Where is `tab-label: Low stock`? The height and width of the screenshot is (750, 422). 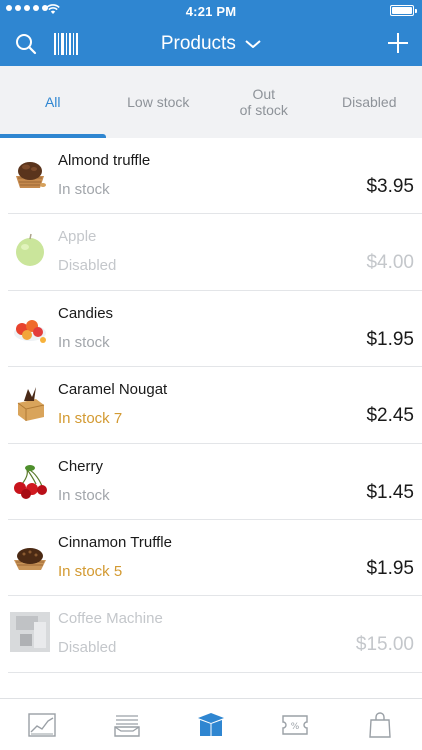
tab-label: Low stock is located at coordinates (158, 102).